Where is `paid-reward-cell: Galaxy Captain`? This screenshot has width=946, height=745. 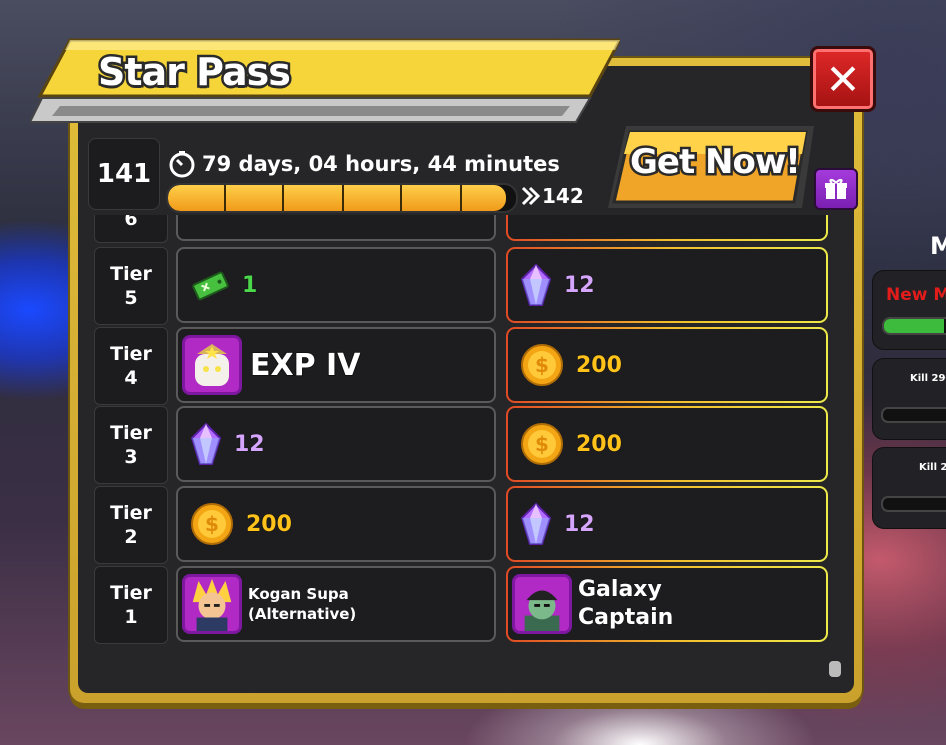
paid-reward-cell: Galaxy Captain is located at coordinates (667, 604).